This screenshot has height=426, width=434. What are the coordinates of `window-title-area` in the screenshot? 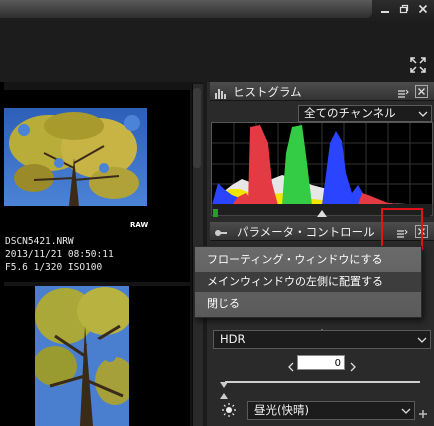 It's located at (186, 9).